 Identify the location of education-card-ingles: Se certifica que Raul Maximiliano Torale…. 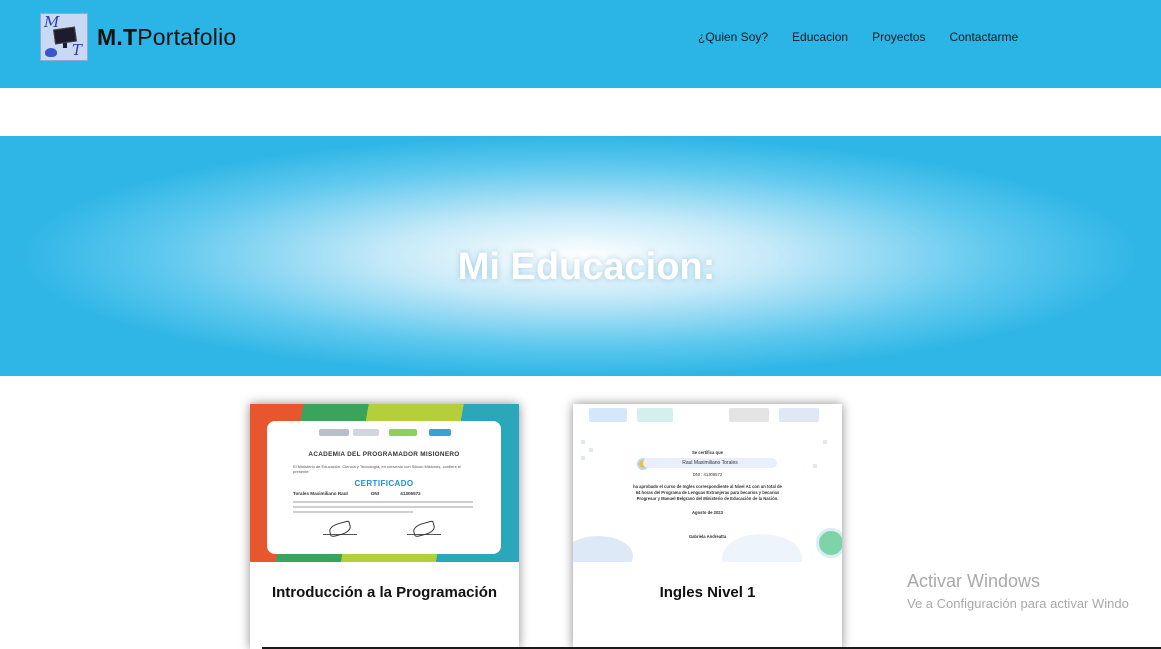
(707, 526).